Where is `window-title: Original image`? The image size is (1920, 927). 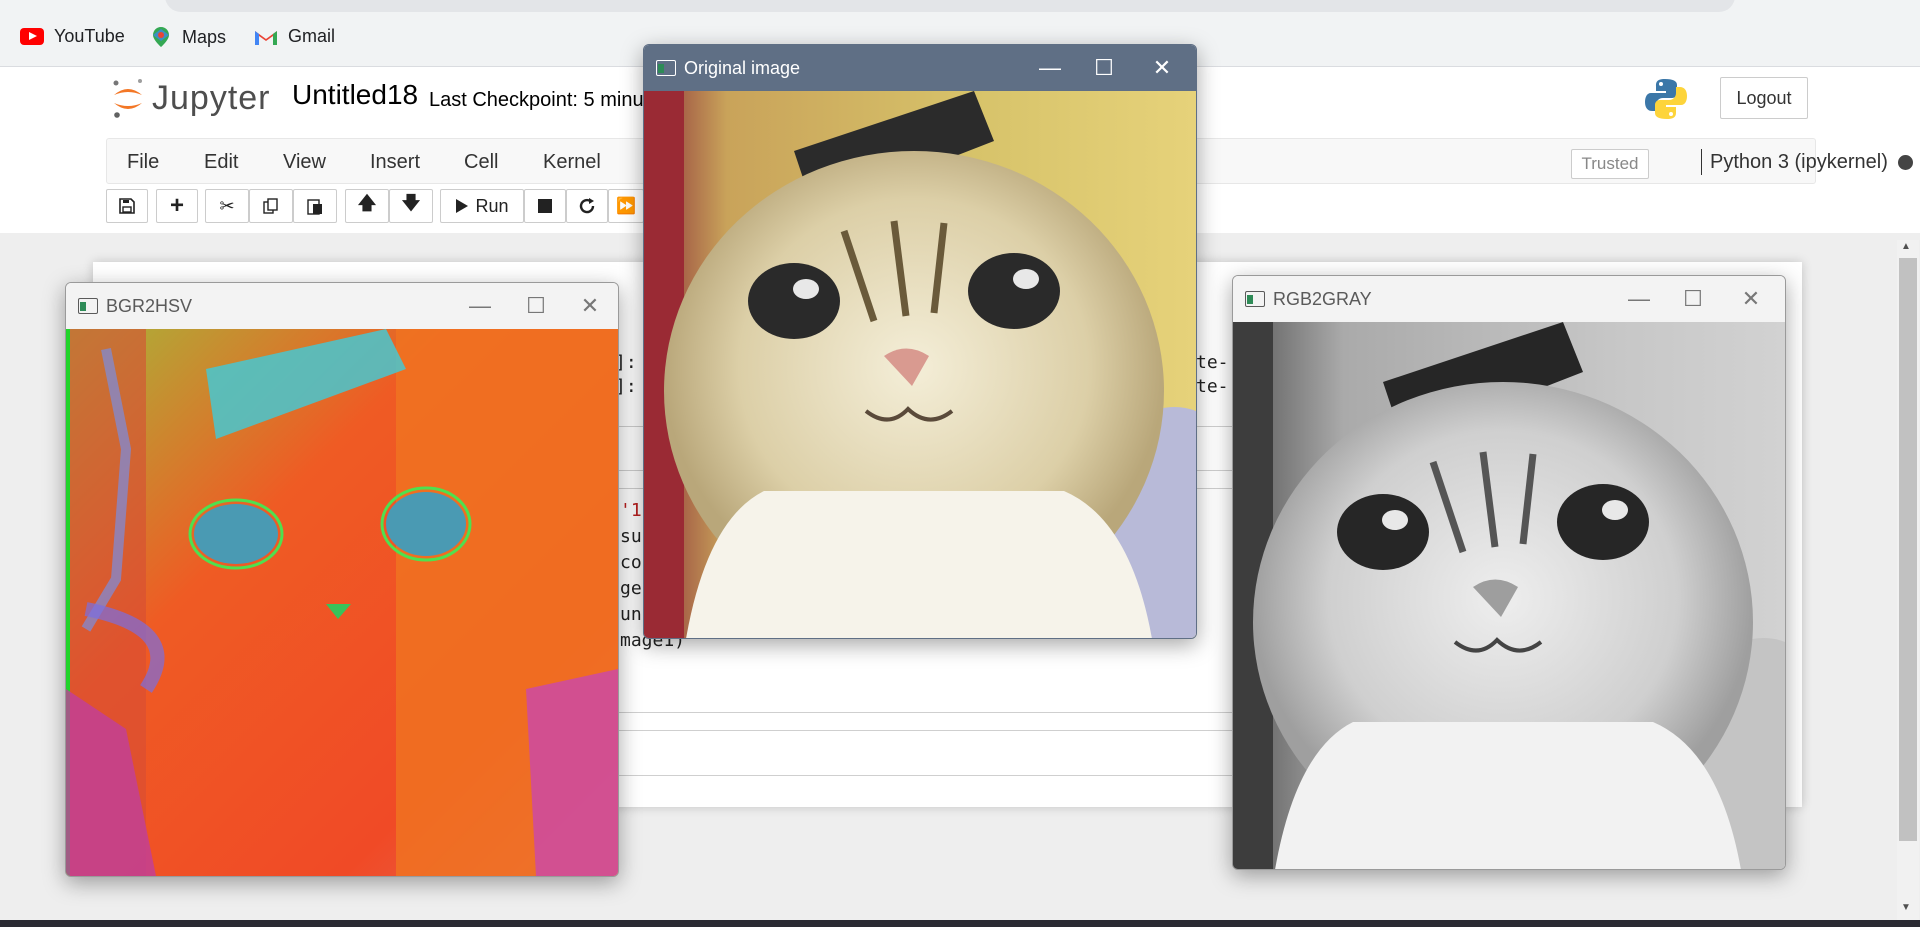
window-title: Original image is located at coordinates (742, 67).